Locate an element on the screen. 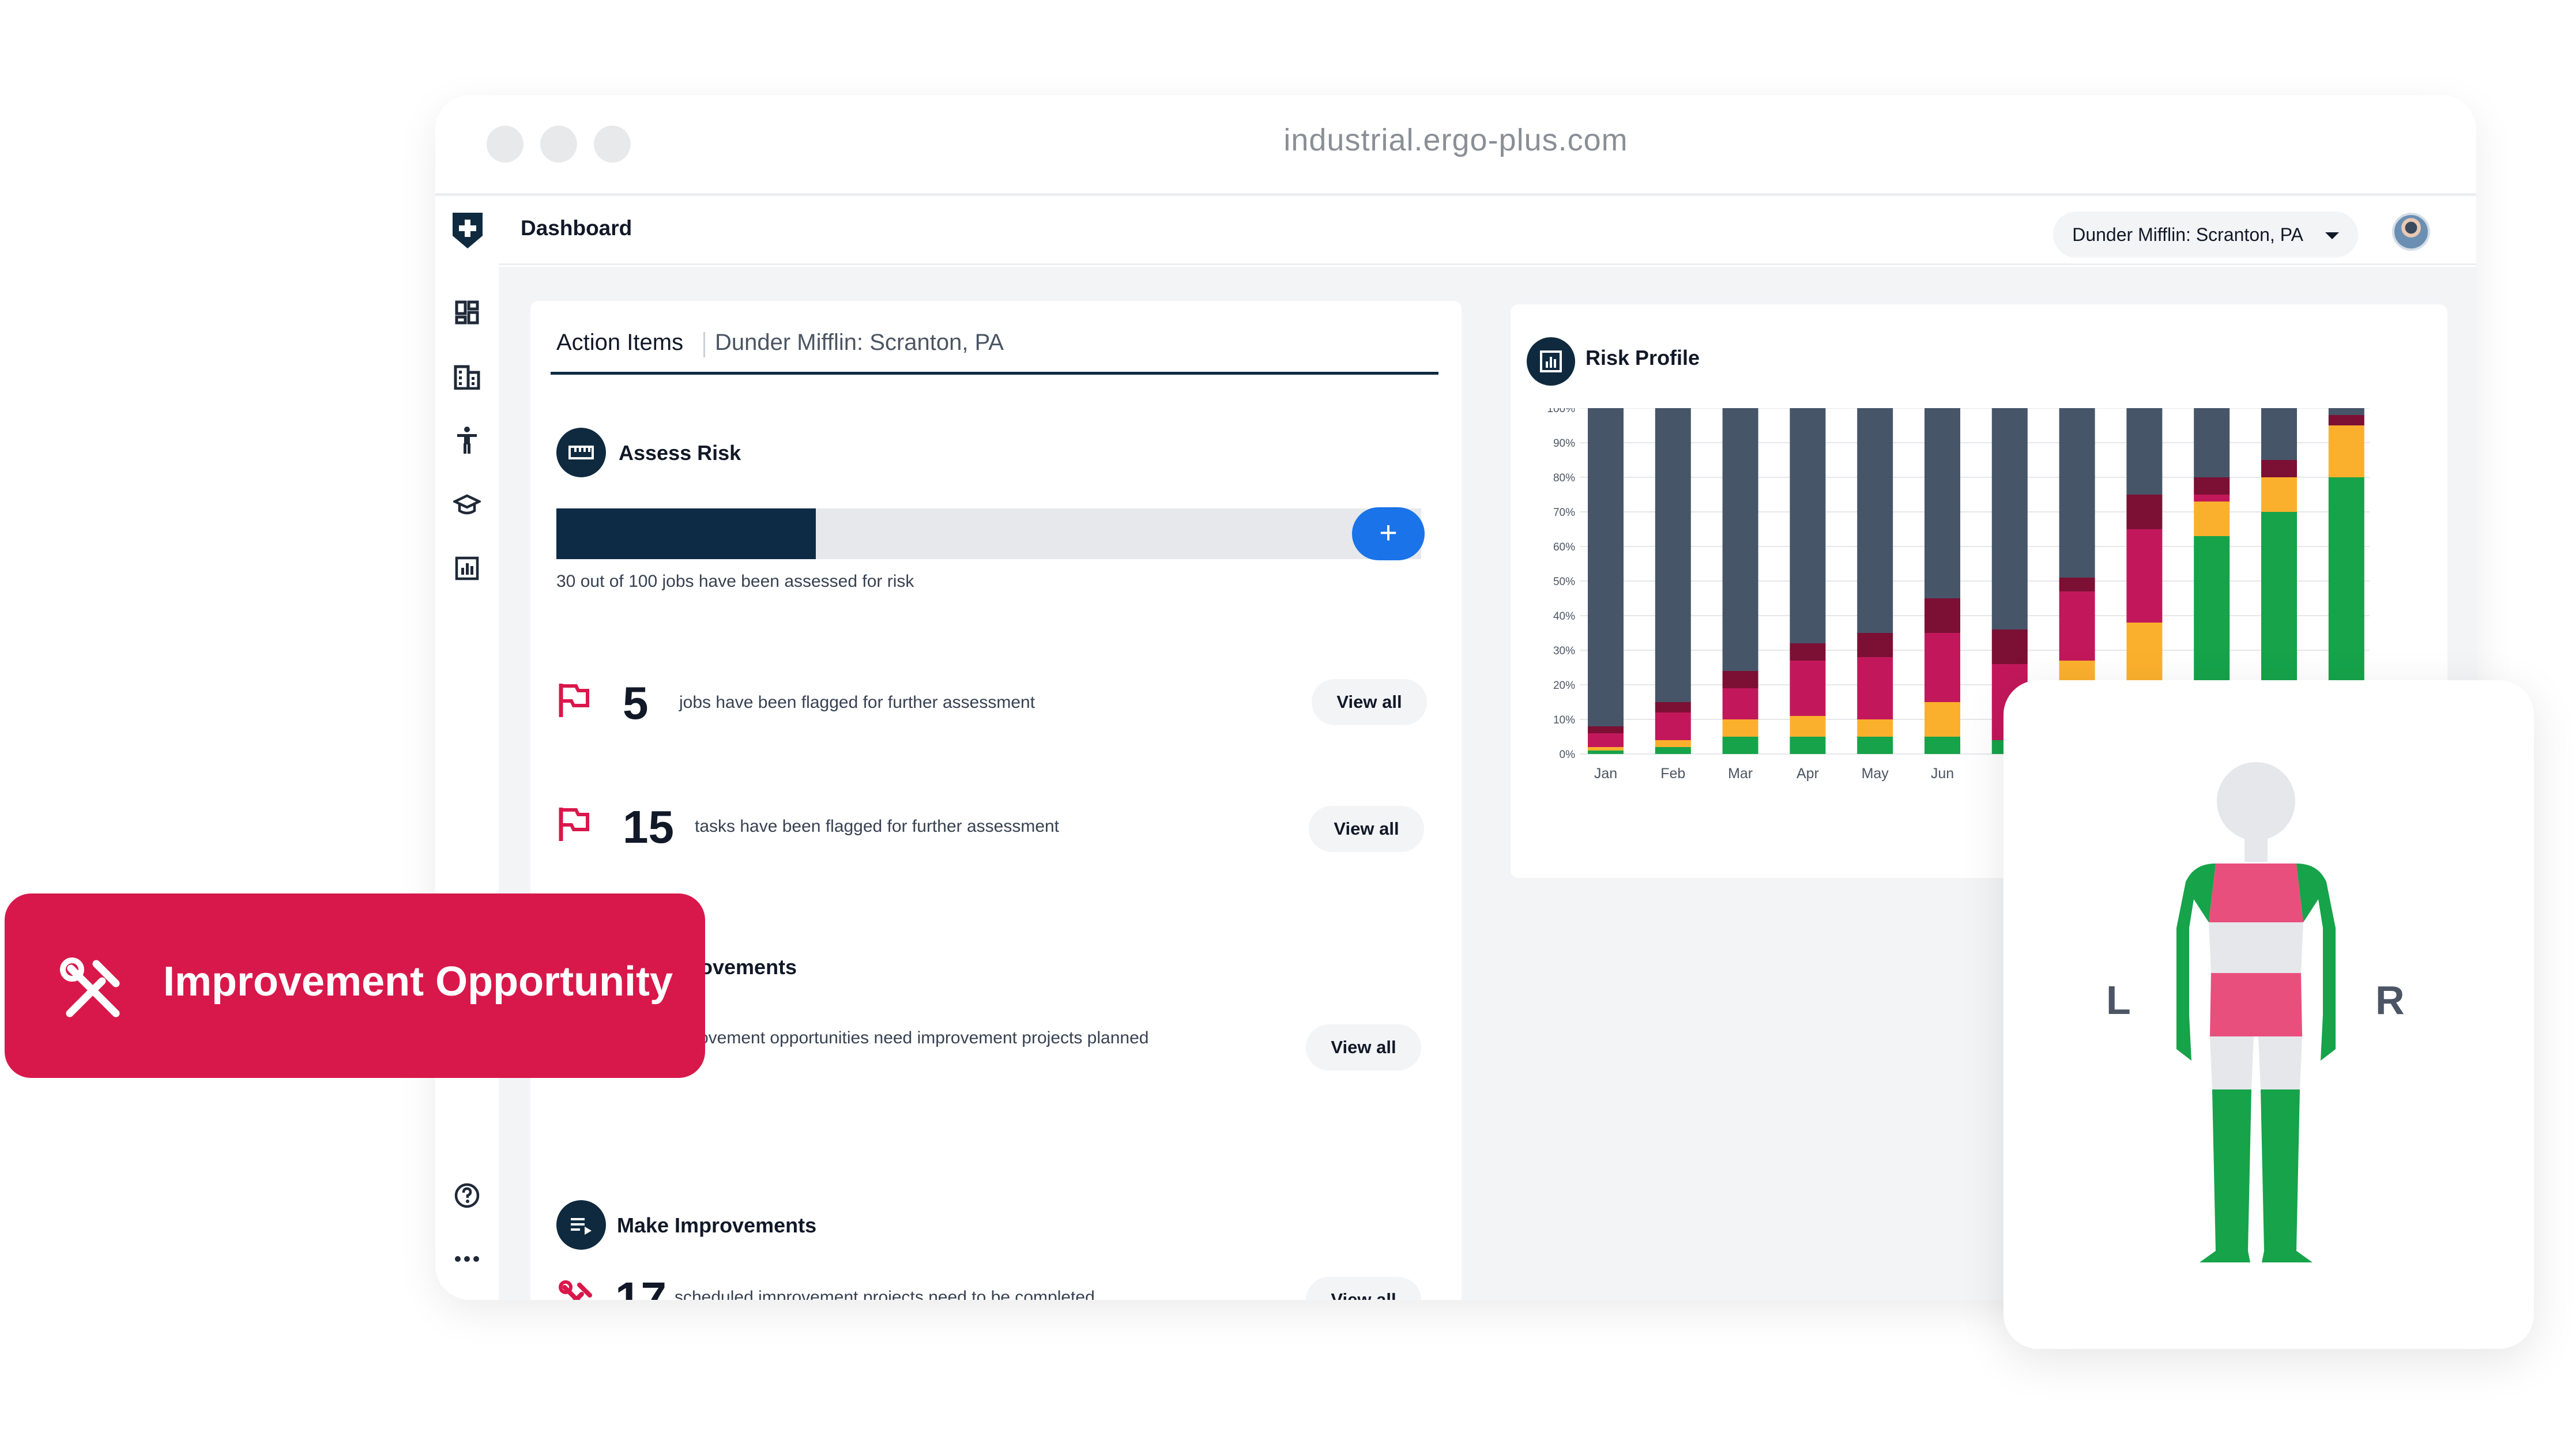 The width and height of the screenshot is (2576, 1429). view-all-projects-button: View all is located at coordinates (1363, 1288).